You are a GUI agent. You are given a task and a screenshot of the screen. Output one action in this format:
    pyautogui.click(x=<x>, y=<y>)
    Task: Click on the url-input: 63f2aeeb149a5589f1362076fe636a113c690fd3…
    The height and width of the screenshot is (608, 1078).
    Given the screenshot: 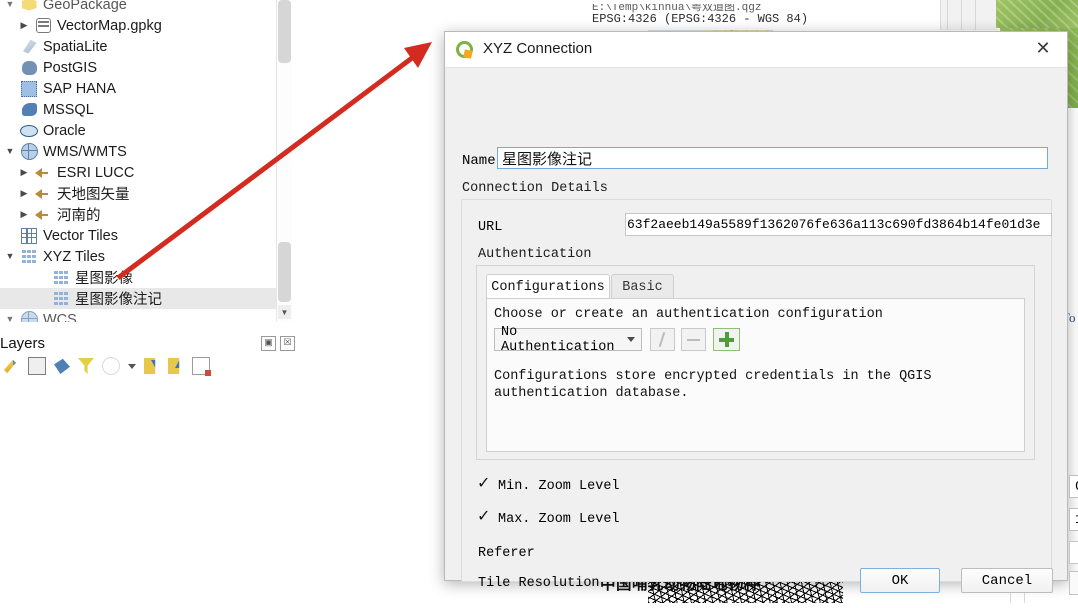 What is the action you would take?
    pyautogui.click(x=838, y=224)
    